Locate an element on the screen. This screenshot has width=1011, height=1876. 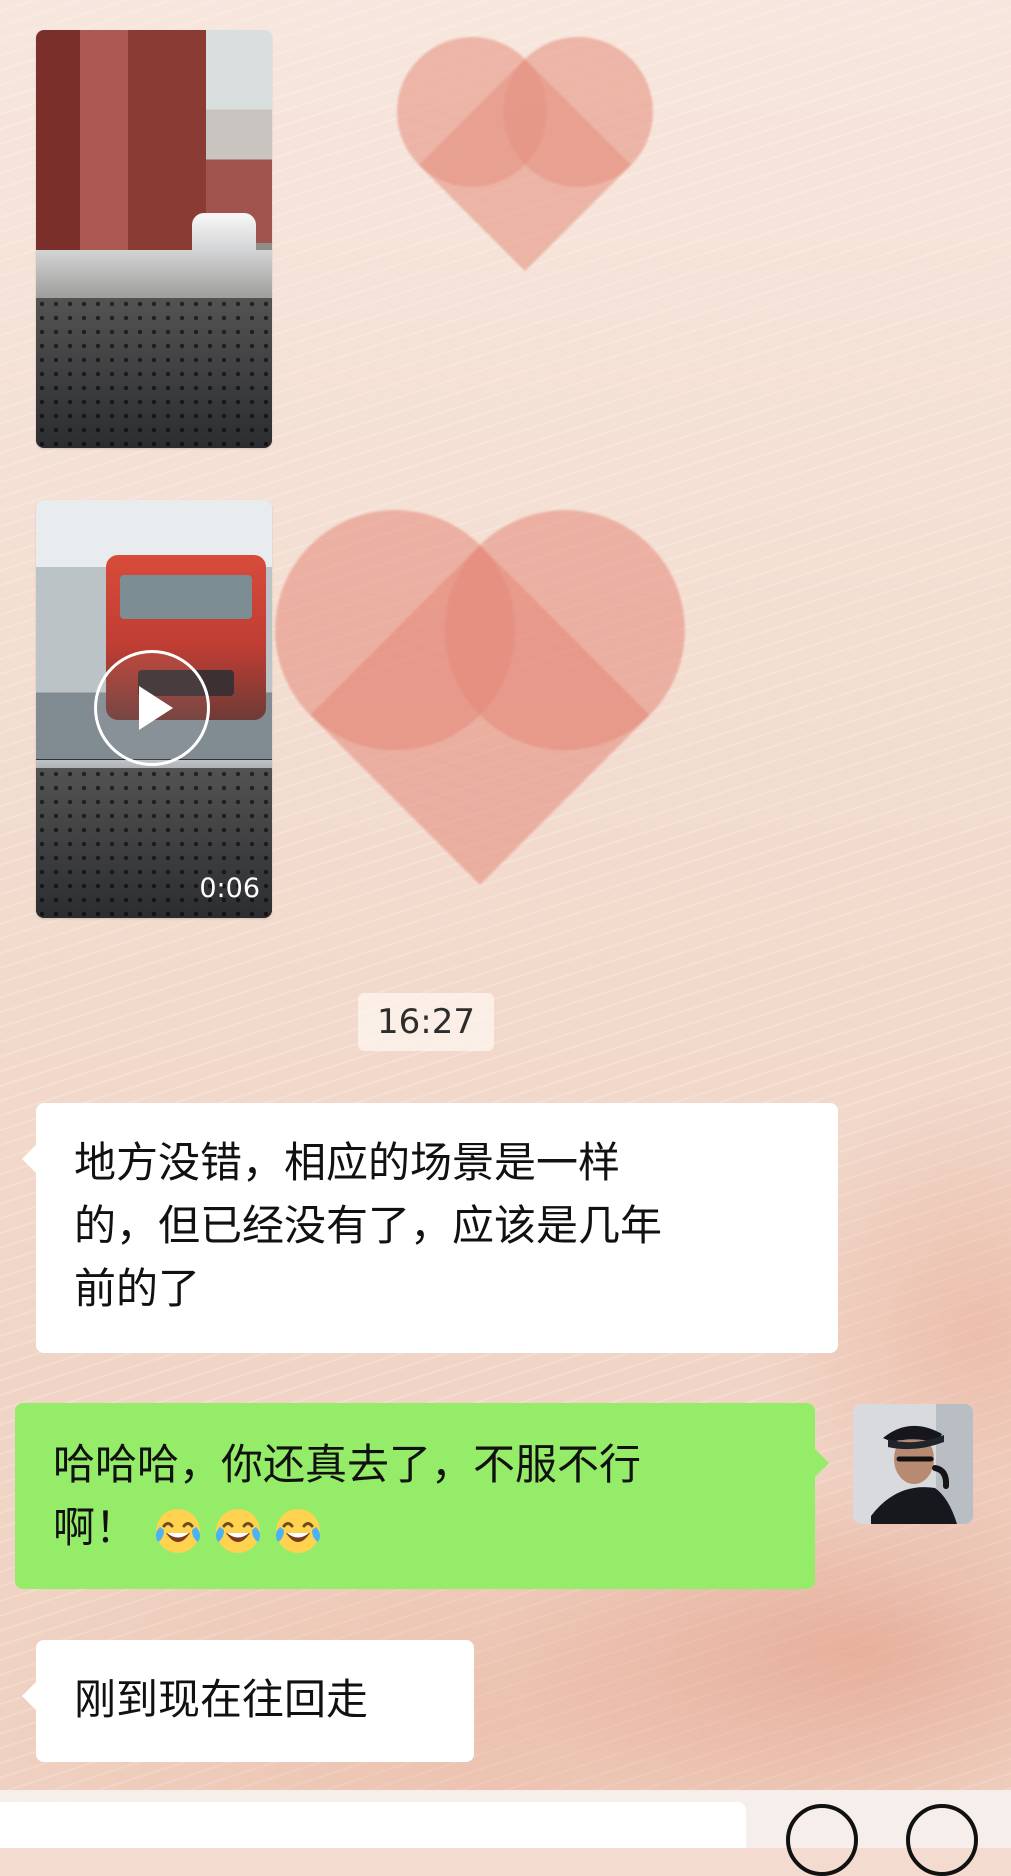
add-button is located at coordinates (942, 1840).